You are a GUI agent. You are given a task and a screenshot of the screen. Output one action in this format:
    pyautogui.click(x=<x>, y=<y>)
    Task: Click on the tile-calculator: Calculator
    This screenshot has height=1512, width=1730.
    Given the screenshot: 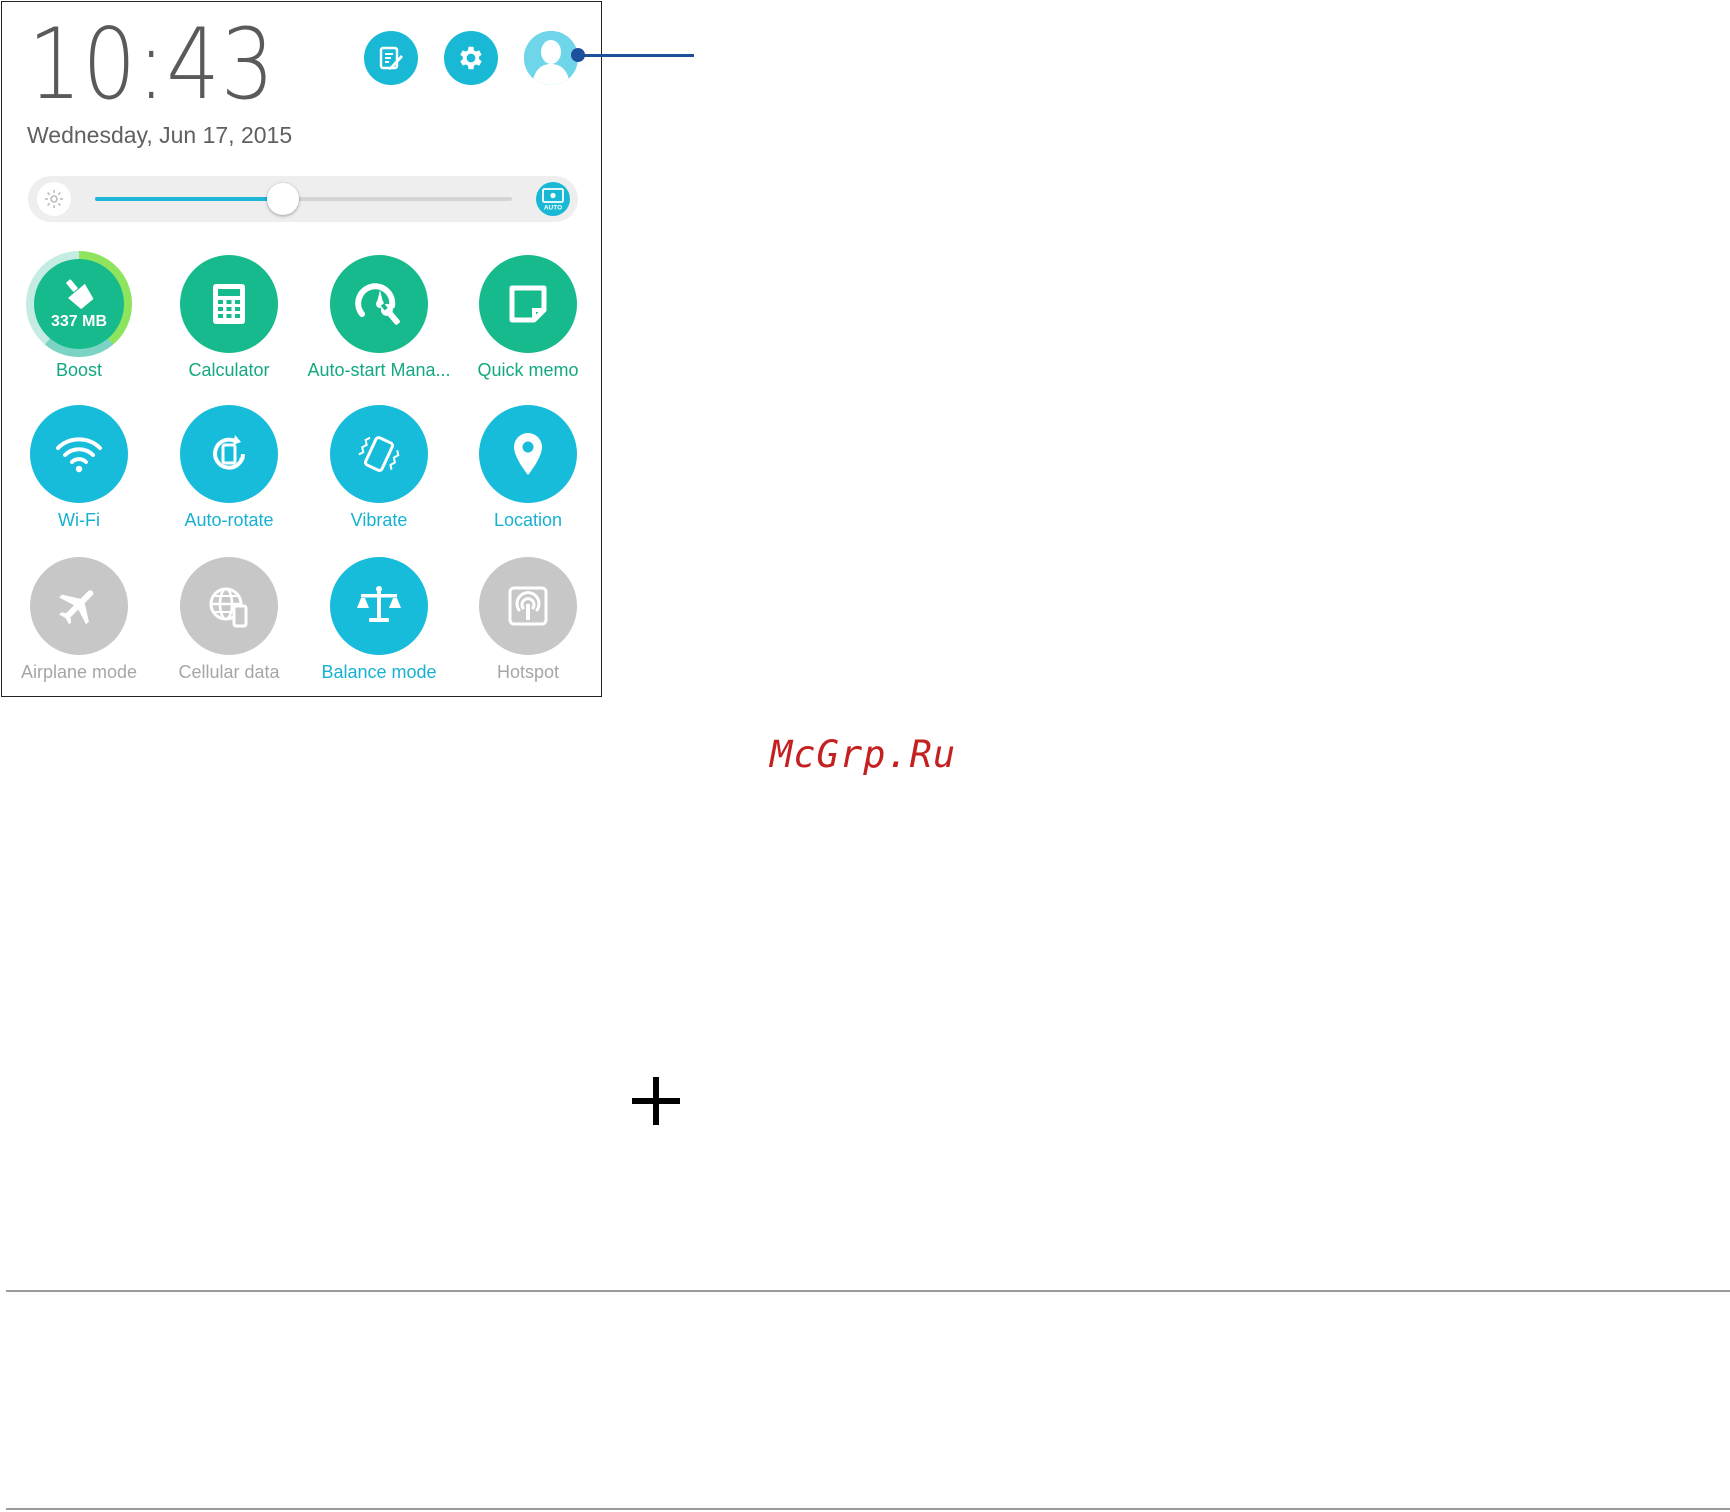 What is the action you would take?
    pyautogui.click(x=229, y=325)
    